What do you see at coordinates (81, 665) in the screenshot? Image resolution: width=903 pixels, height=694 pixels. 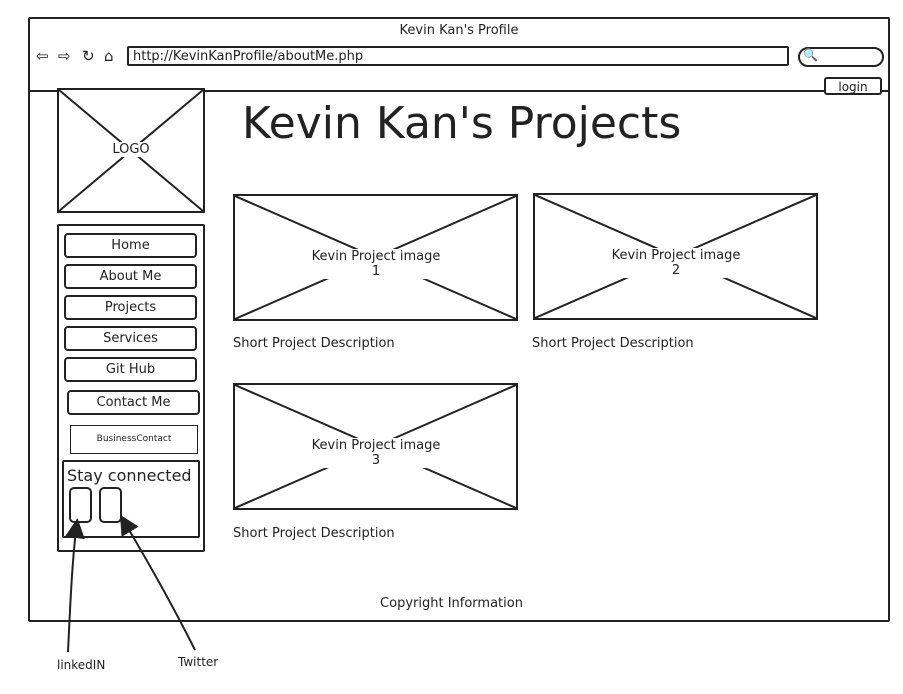 I see `linkedin-annotation: linkedIN` at bounding box center [81, 665].